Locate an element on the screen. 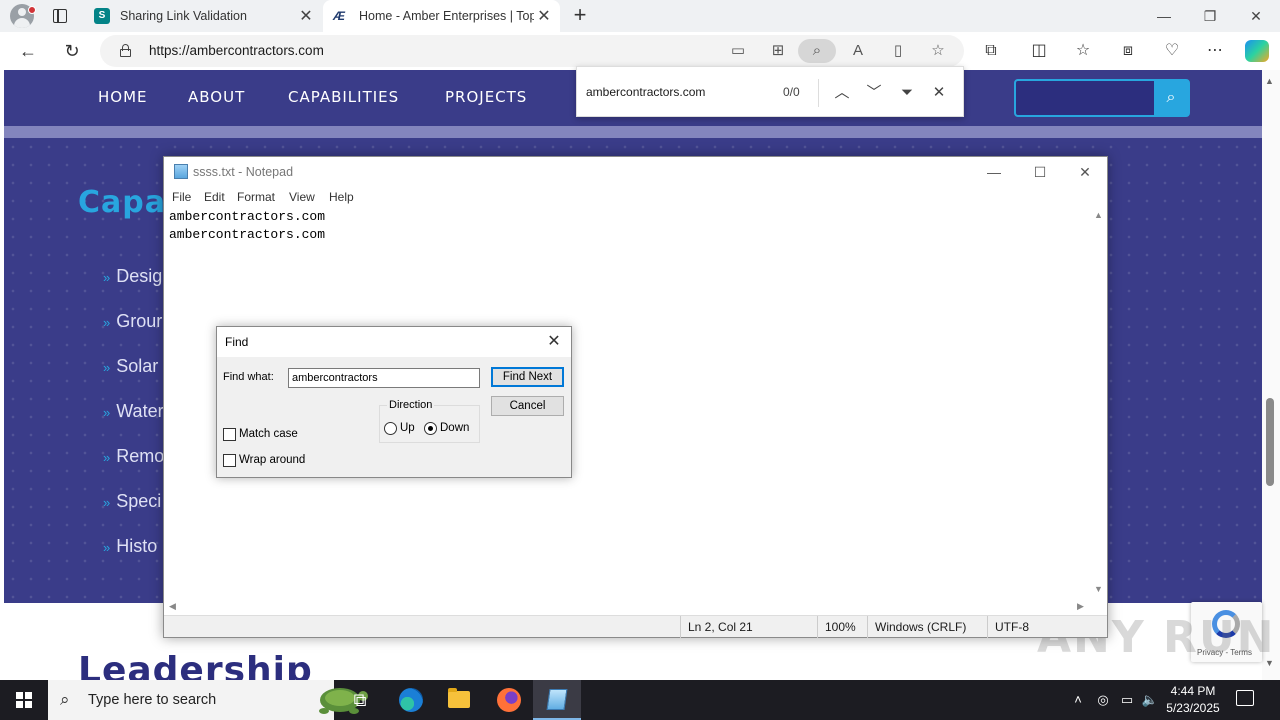 The image size is (1280, 720). find-dialog-title-bar: Find ✕ is located at coordinates (394, 342).